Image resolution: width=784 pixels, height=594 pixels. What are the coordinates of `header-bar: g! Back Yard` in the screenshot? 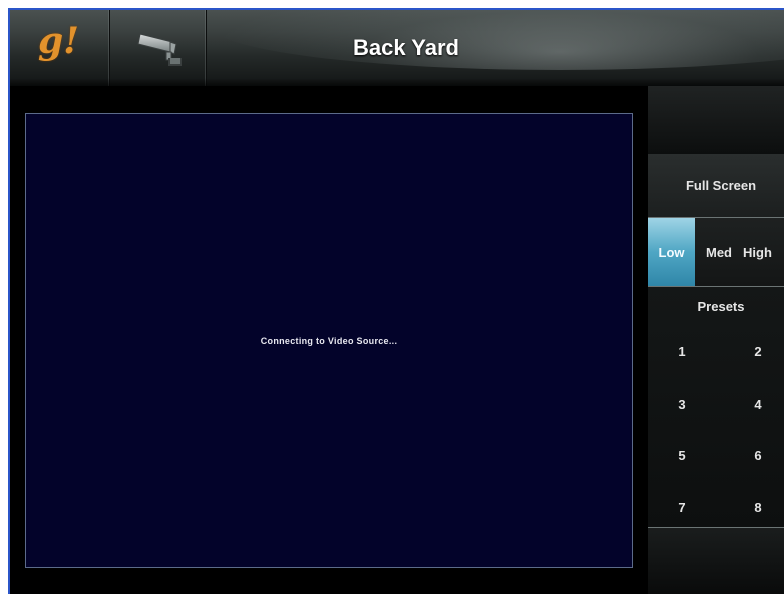 It's located at (397, 48).